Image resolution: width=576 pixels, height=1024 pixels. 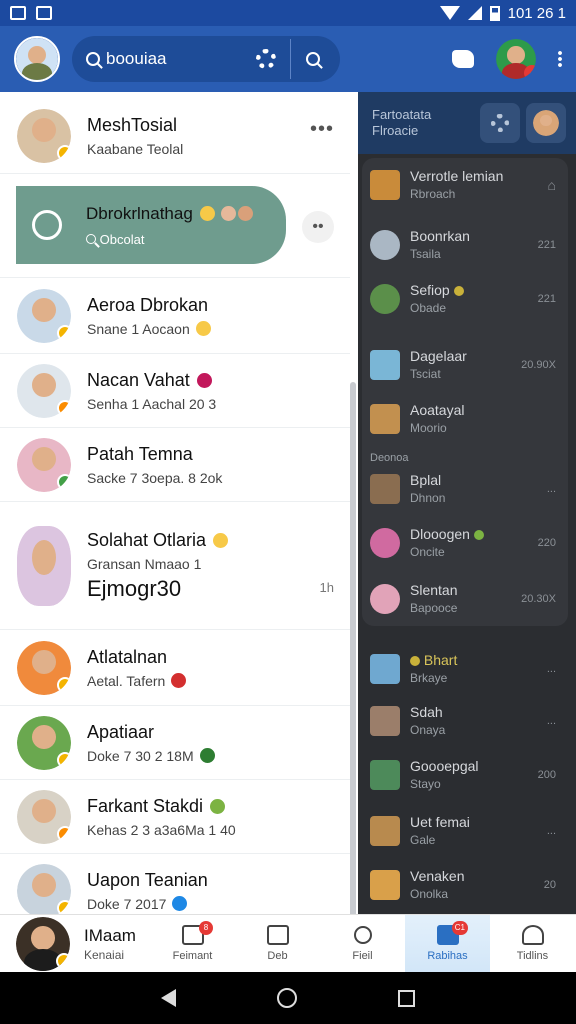 What do you see at coordinates (288, 13) in the screenshot?
I see `status-bar: 101 26 1` at bounding box center [288, 13].